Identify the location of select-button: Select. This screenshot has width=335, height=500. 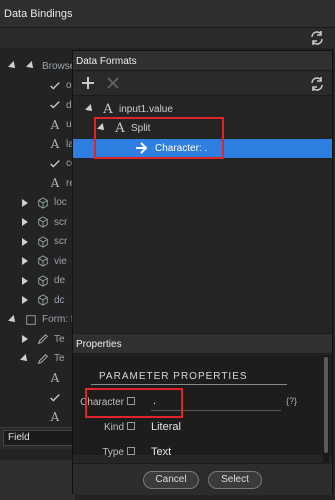
(235, 480).